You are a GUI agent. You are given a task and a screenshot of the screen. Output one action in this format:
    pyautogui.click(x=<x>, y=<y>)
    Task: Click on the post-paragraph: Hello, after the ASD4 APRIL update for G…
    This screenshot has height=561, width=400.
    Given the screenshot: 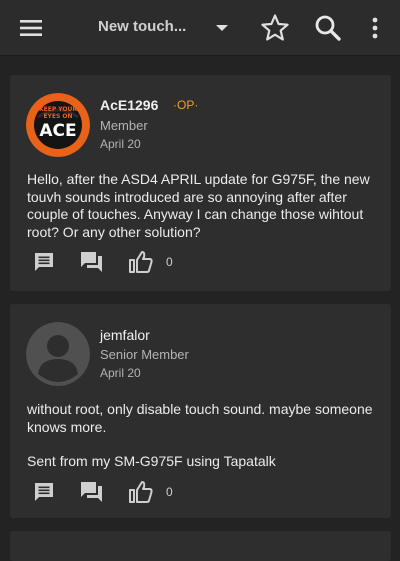 What is the action you would take?
    pyautogui.click(x=198, y=205)
    